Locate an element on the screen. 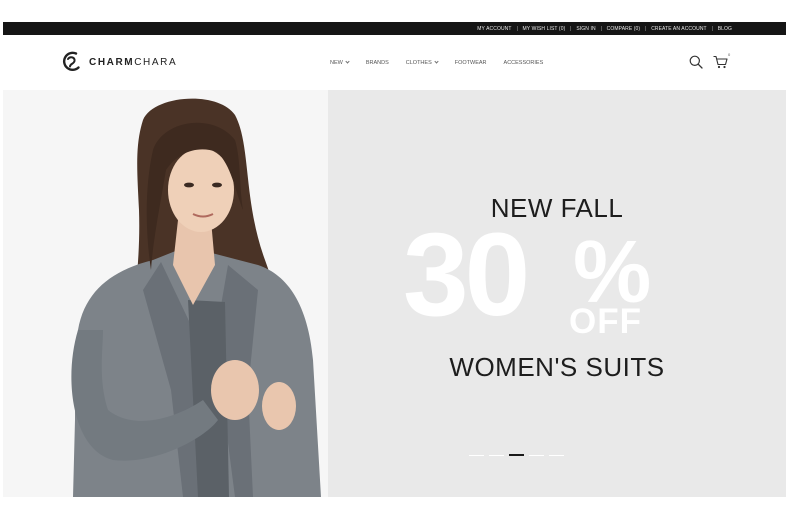 This screenshot has height=510, width=786. nav-brands-label: BRANDS is located at coordinates (377, 62).